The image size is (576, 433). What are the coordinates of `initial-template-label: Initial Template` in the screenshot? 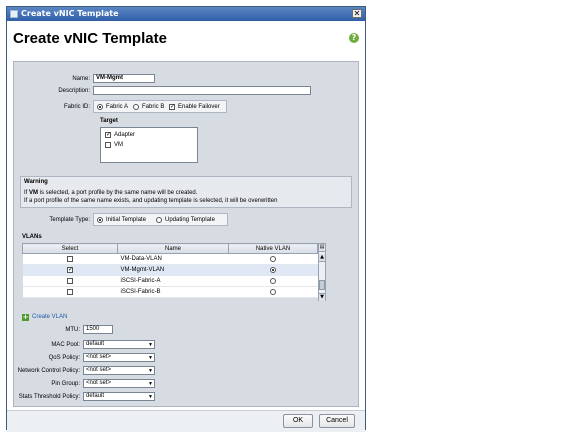 It's located at (126, 220).